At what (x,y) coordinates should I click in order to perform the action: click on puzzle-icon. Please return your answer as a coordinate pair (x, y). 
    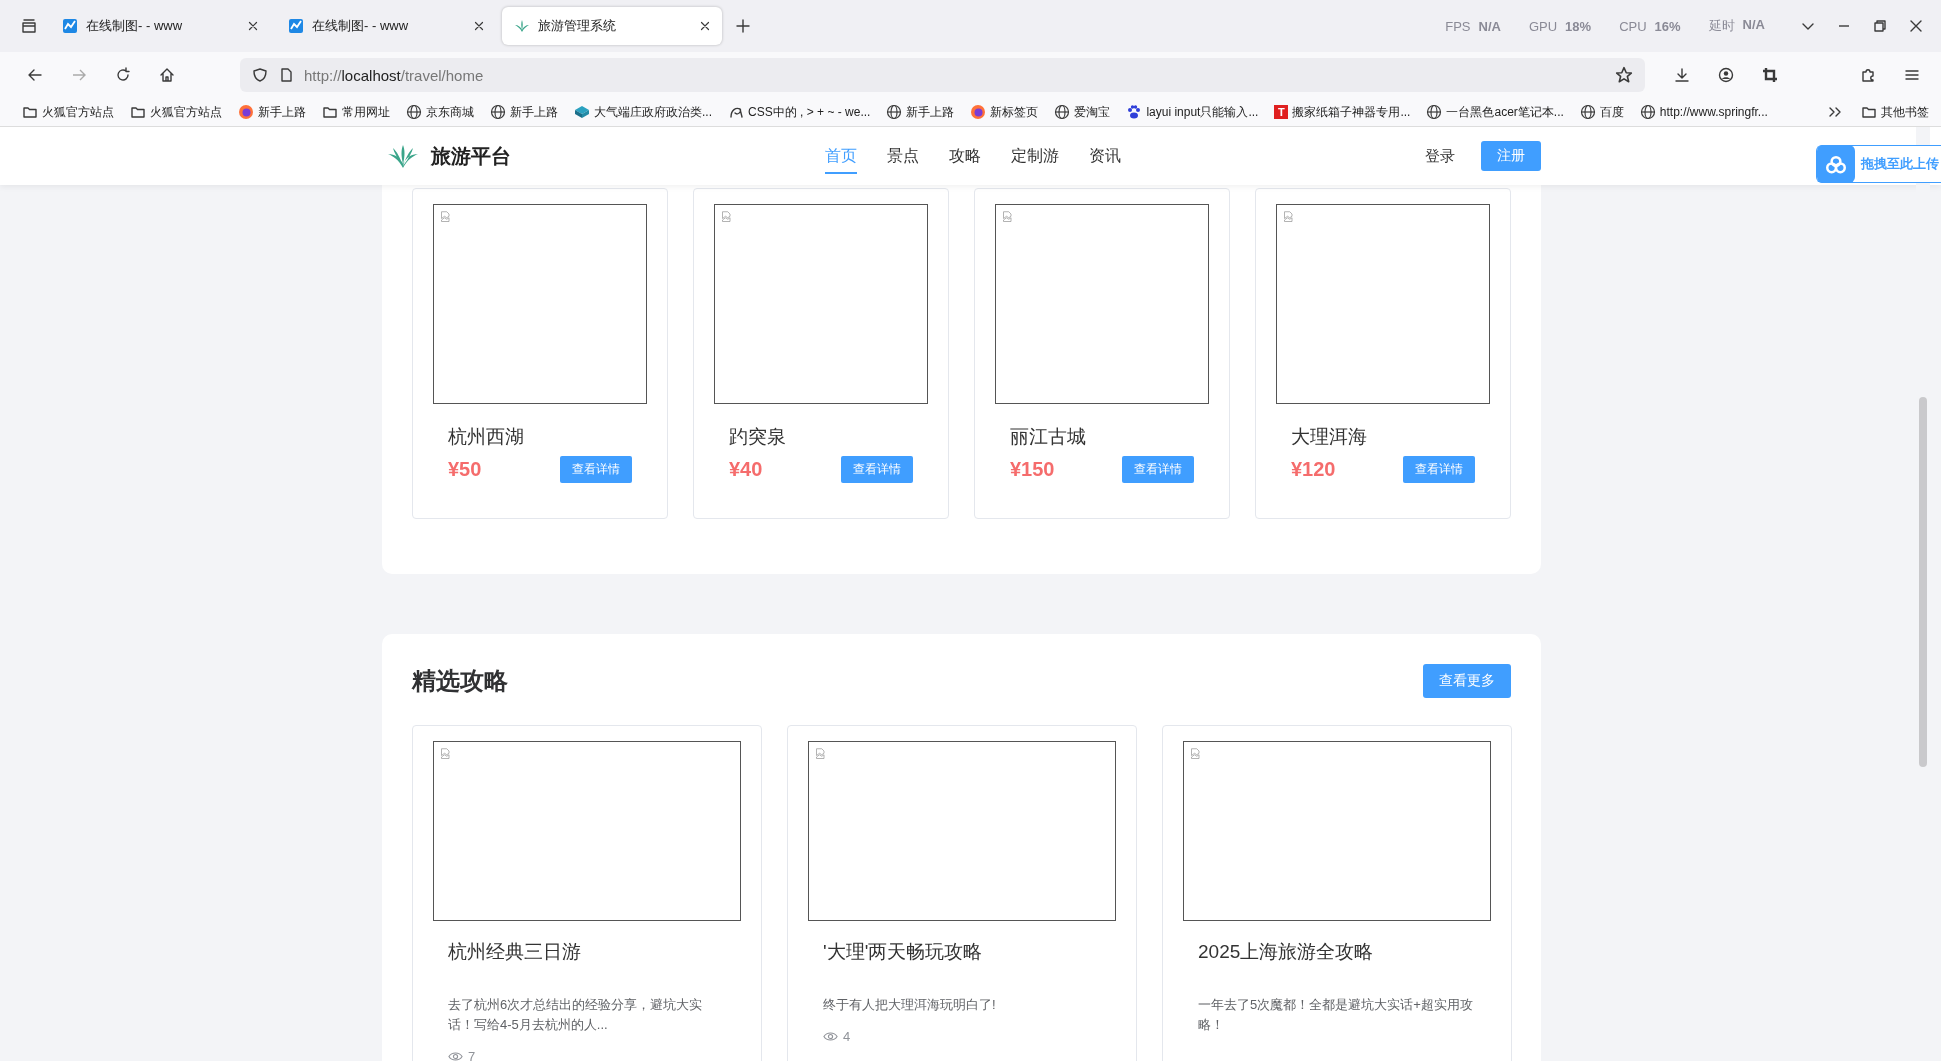
    Looking at the image, I should click on (1868, 75).